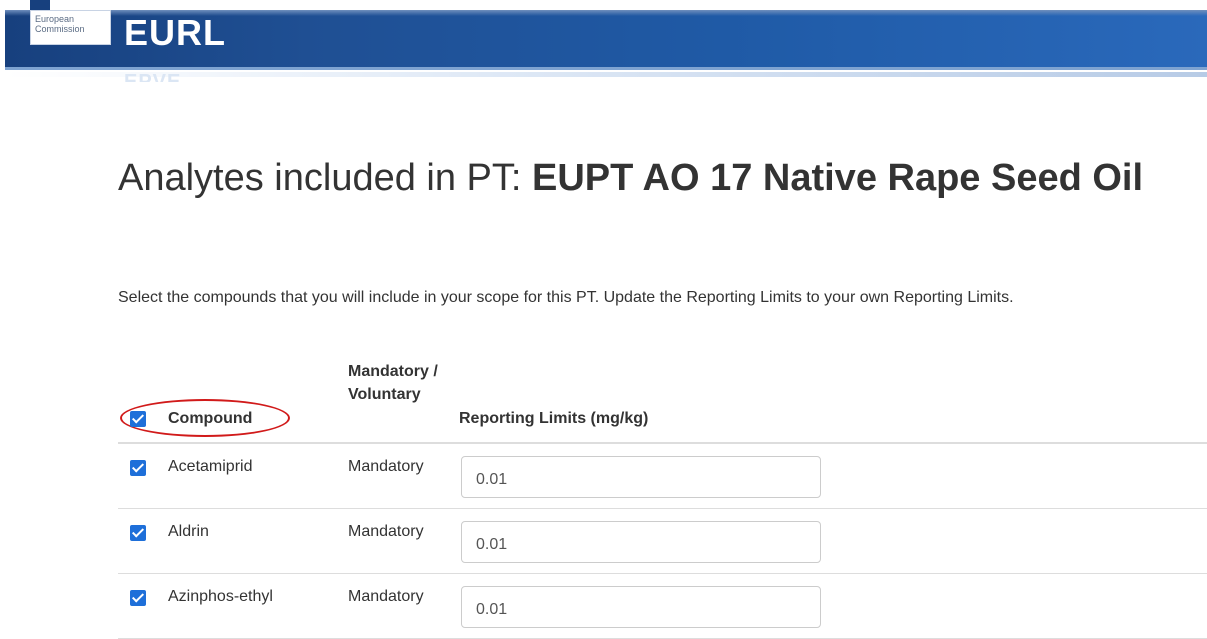 Image resolution: width=1207 pixels, height=639 pixels. I want to click on page-title-prefix: Analytes included in PT:, so click(325, 178).